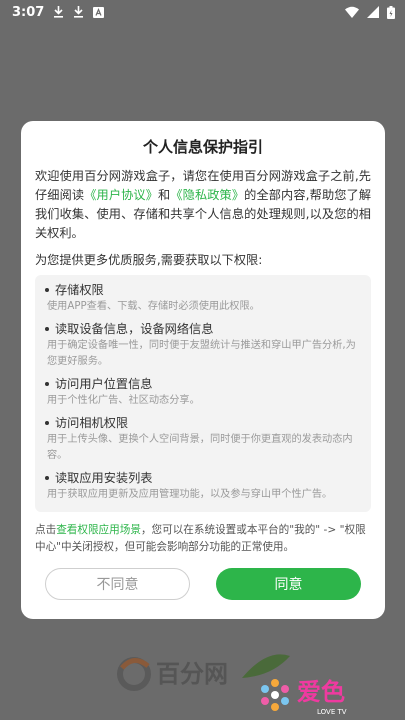 The image size is (405, 720). Describe the element at coordinates (192, 674) in the screenshot. I see `logo-text: 百分网` at that location.